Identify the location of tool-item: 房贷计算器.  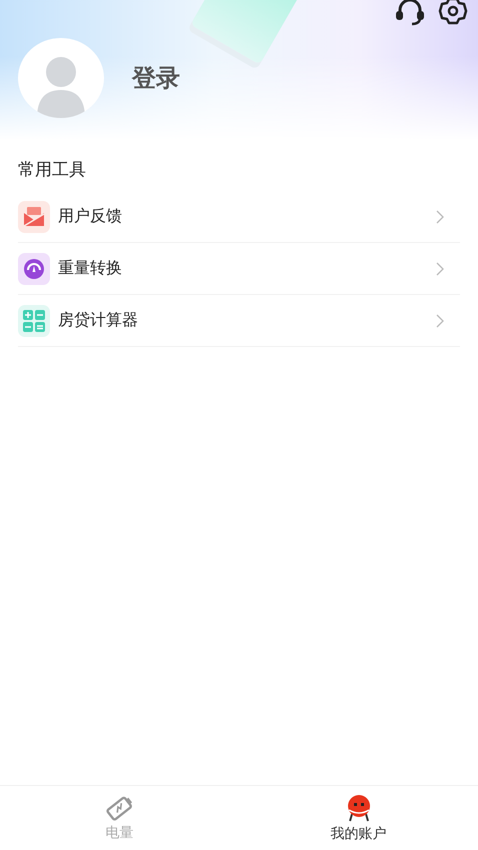
(239, 321).